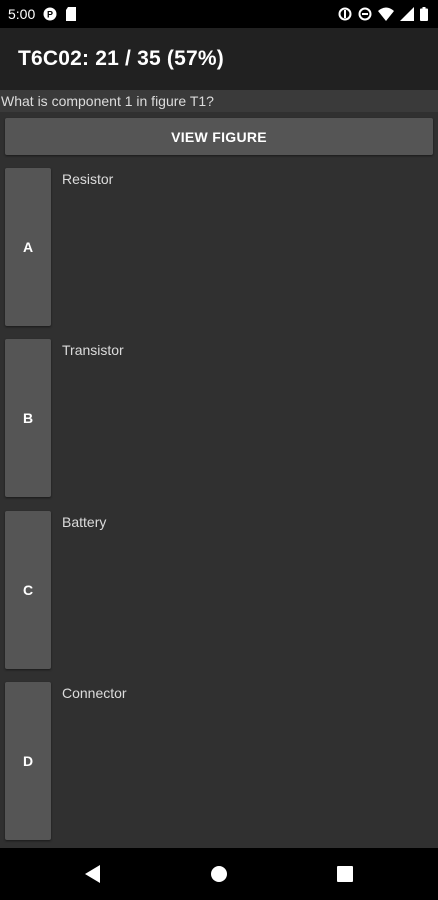 The width and height of the screenshot is (438, 900). Describe the element at coordinates (71, 14) in the screenshot. I see `sd-card-icon` at that location.